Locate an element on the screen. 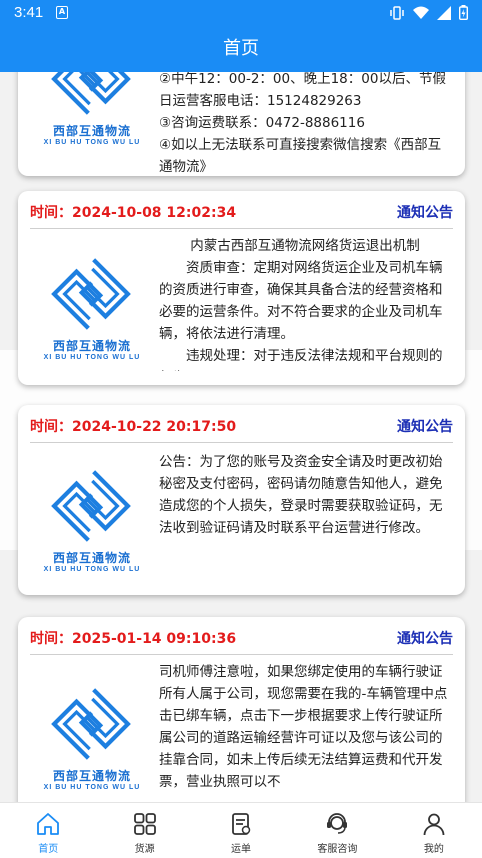 The width and height of the screenshot is (482, 858). tab-mine: 我的 is located at coordinates (434, 830).